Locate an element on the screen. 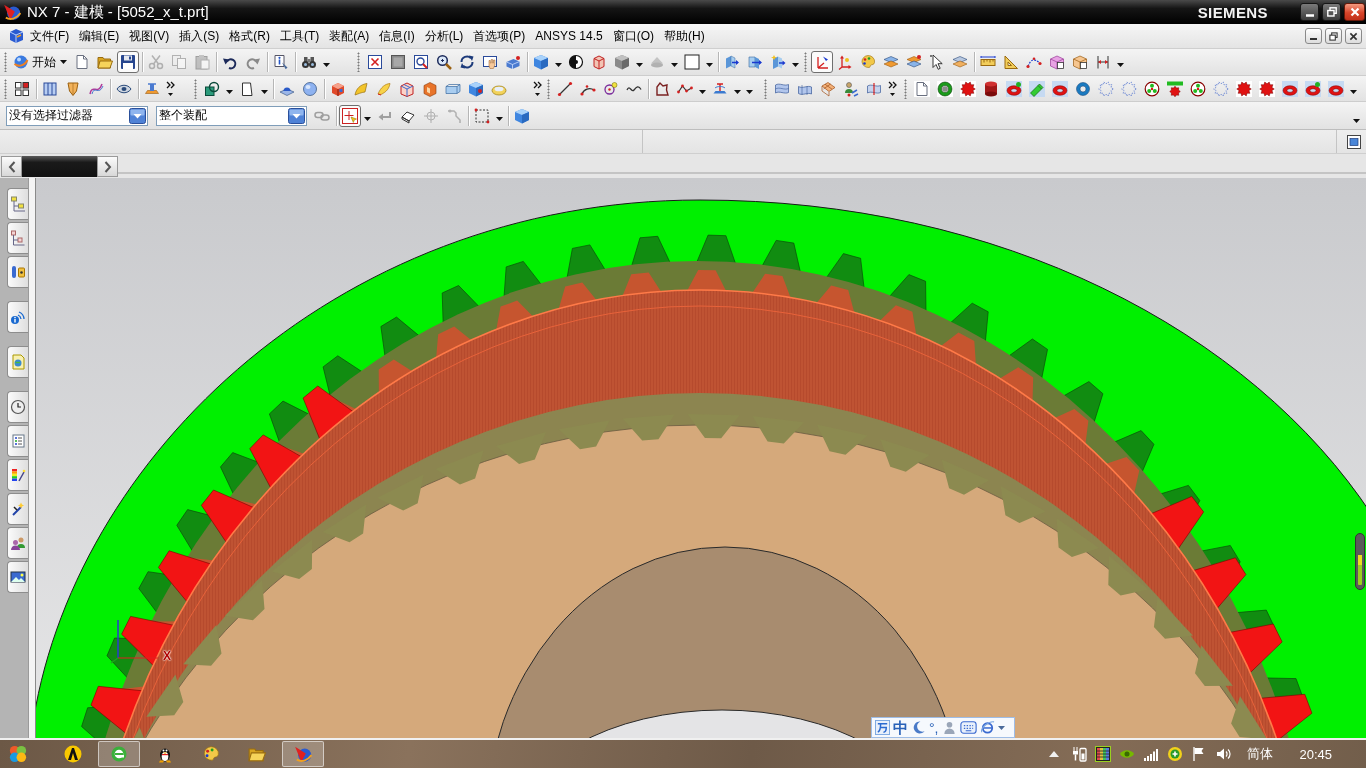  app-menu-icon is located at coordinates (16, 36).